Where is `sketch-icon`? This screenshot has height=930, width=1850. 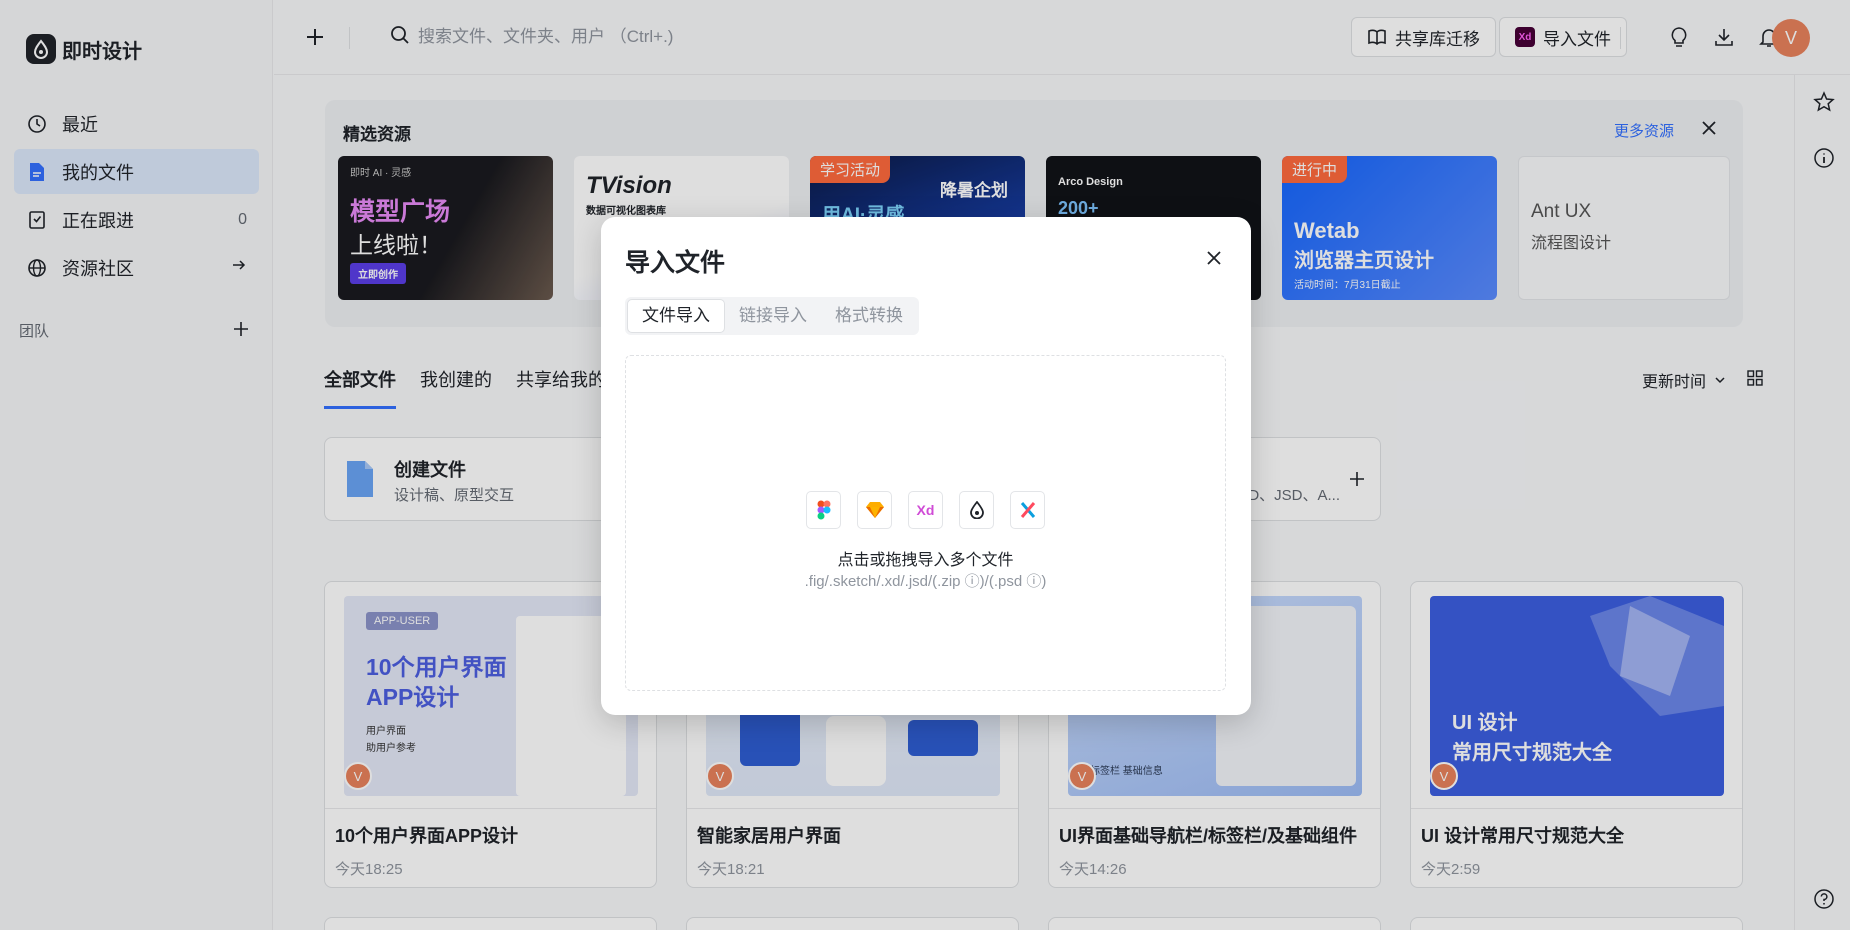
sketch-icon is located at coordinates (874, 510).